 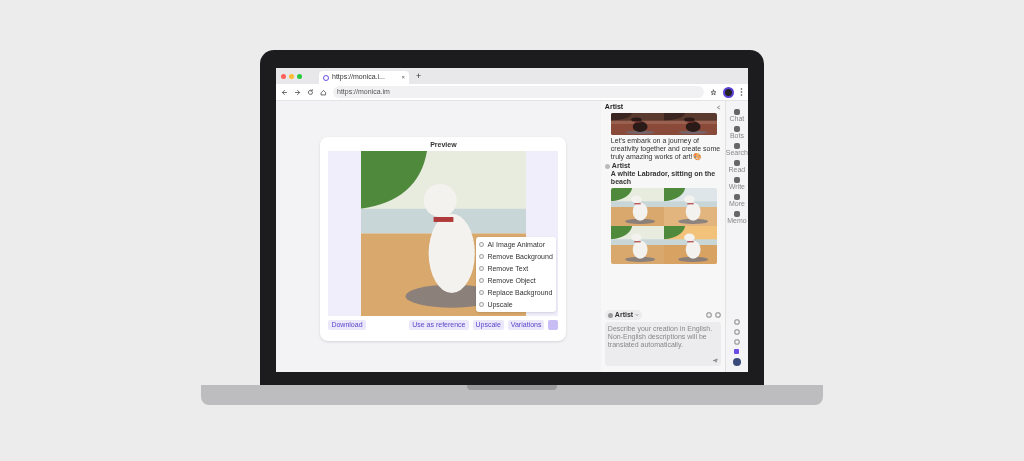 What do you see at coordinates (637, 315) in the screenshot?
I see `caret-icon` at bounding box center [637, 315].